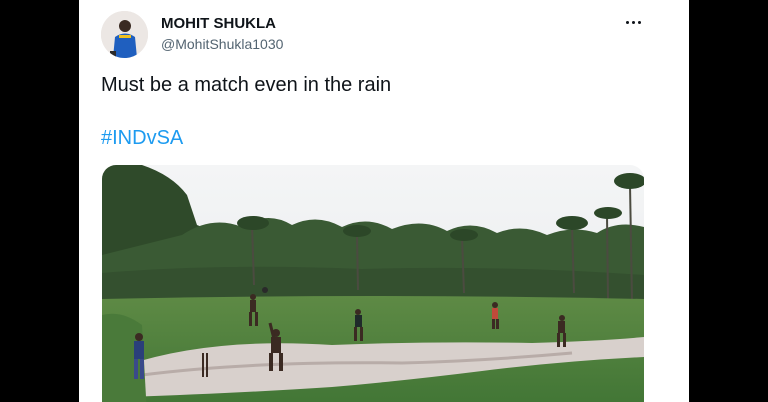 The image size is (768, 402). I want to click on author-handle: @MohitShukla1030, so click(222, 44).